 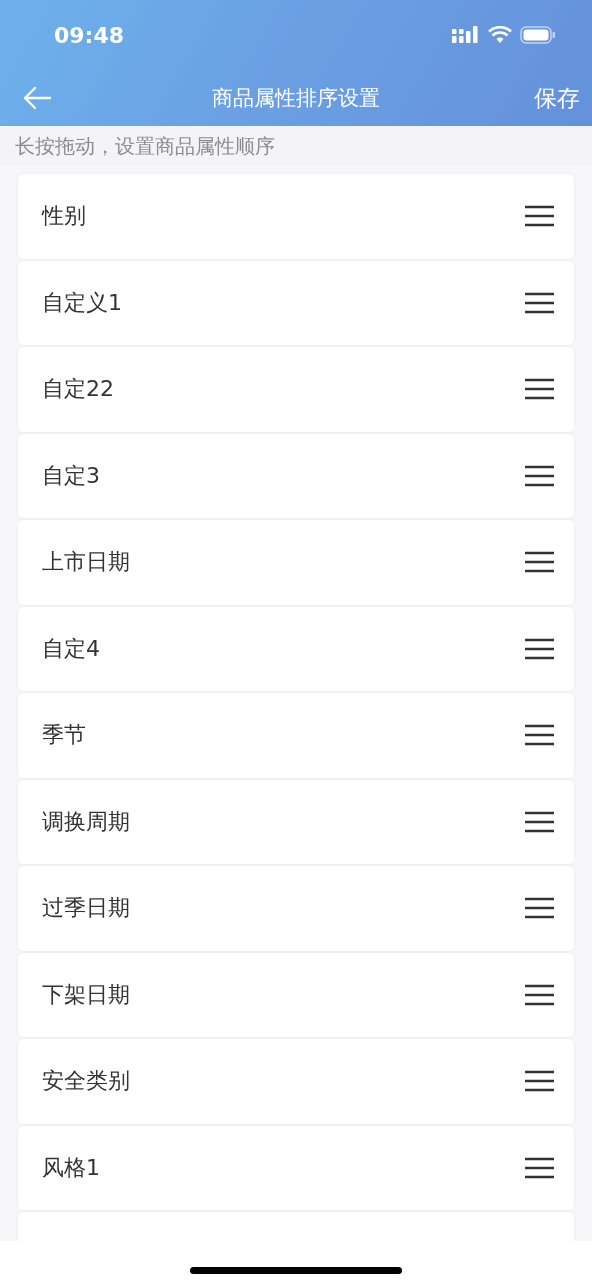 I want to click on battery-icon, so click(x=538, y=35).